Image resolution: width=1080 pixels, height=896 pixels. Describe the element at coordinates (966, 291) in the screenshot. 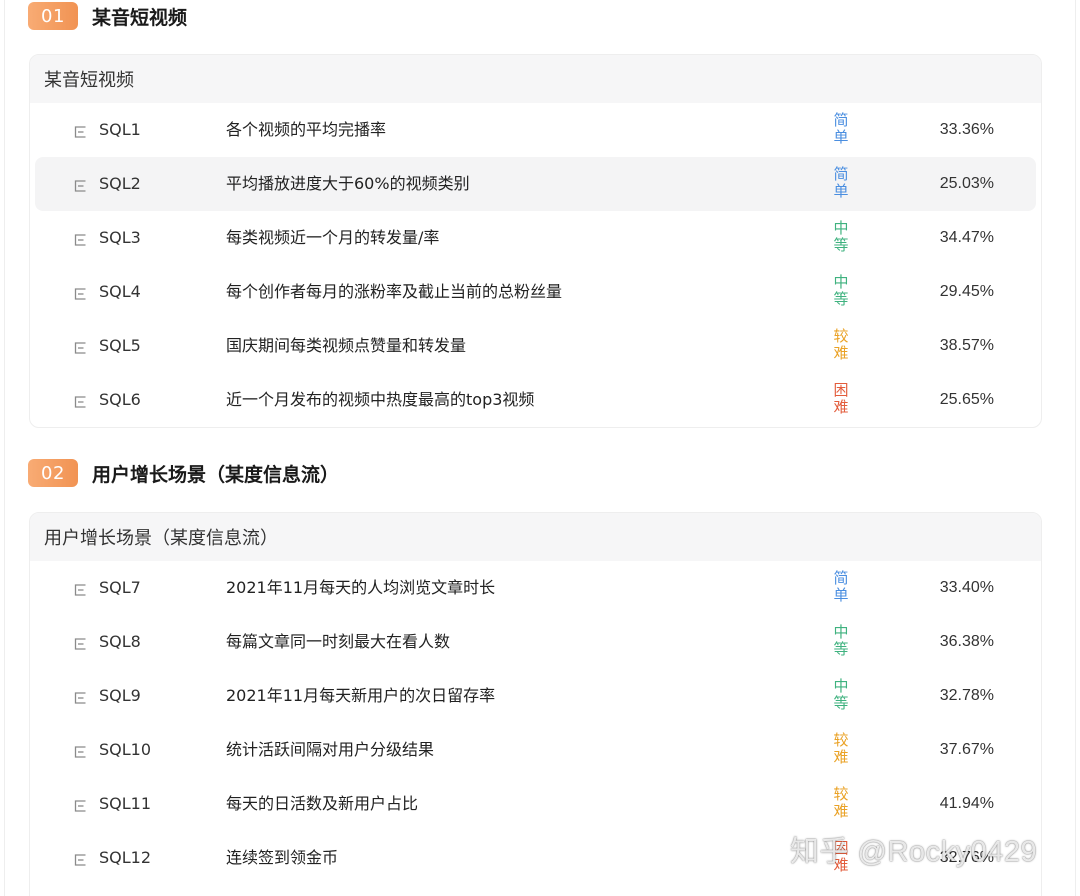

I see `pass-rate: 29.45%` at that location.